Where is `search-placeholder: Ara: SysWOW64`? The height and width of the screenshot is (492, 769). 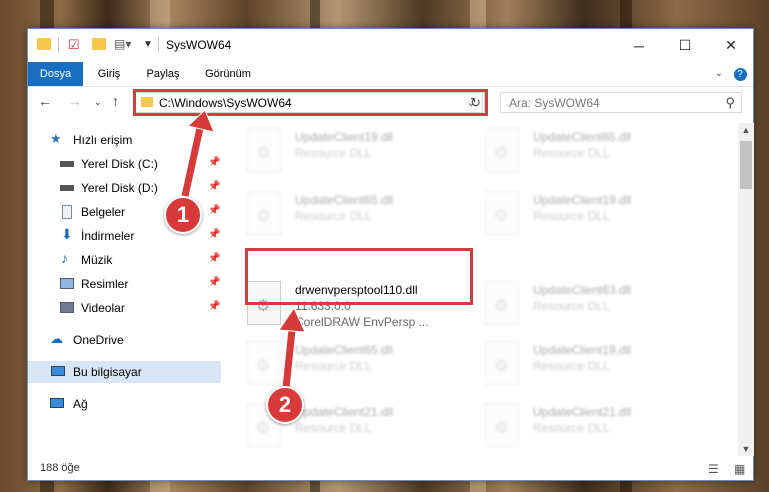
search-placeholder: Ara: SysWOW64 is located at coordinates (554, 103).